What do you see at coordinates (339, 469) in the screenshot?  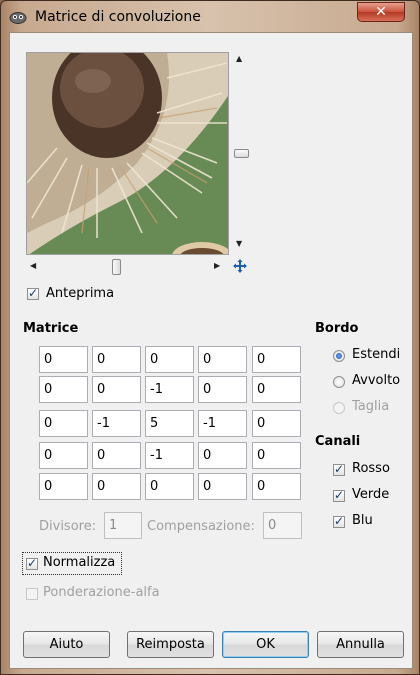 I see `channel-red-checkbox` at bounding box center [339, 469].